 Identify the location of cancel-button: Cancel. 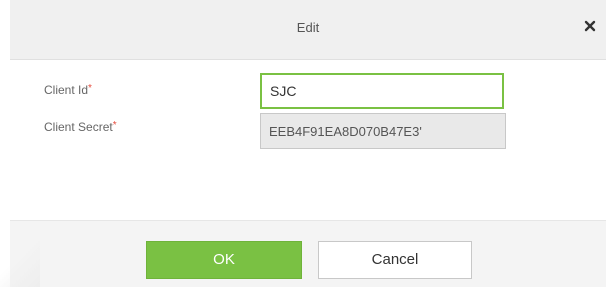
(395, 260).